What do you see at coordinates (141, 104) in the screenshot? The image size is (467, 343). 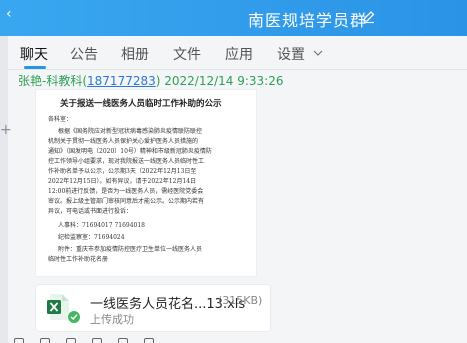 I see `notice-title: 关于报送一线医务人员临时工作补助的公示` at bounding box center [141, 104].